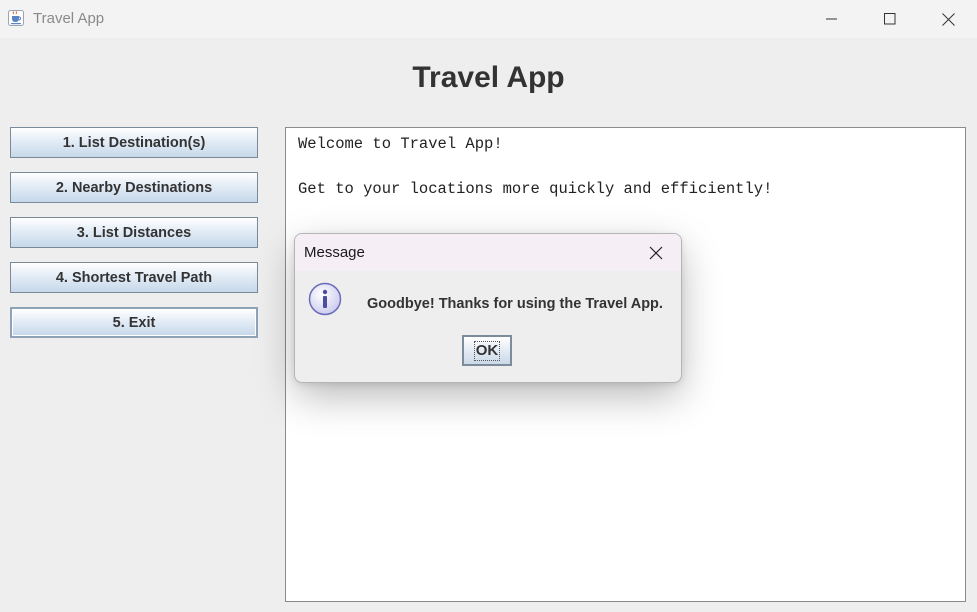 The width and height of the screenshot is (977, 612). I want to click on ok-button-label: OK, so click(487, 350).